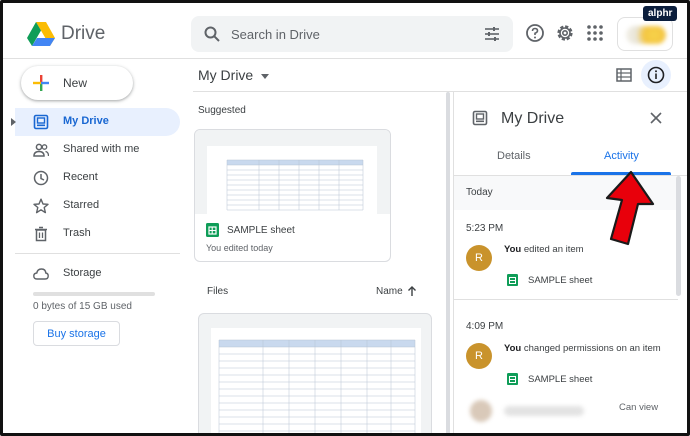  What do you see at coordinates (544, 411) in the screenshot?
I see `shared-user-name` at bounding box center [544, 411].